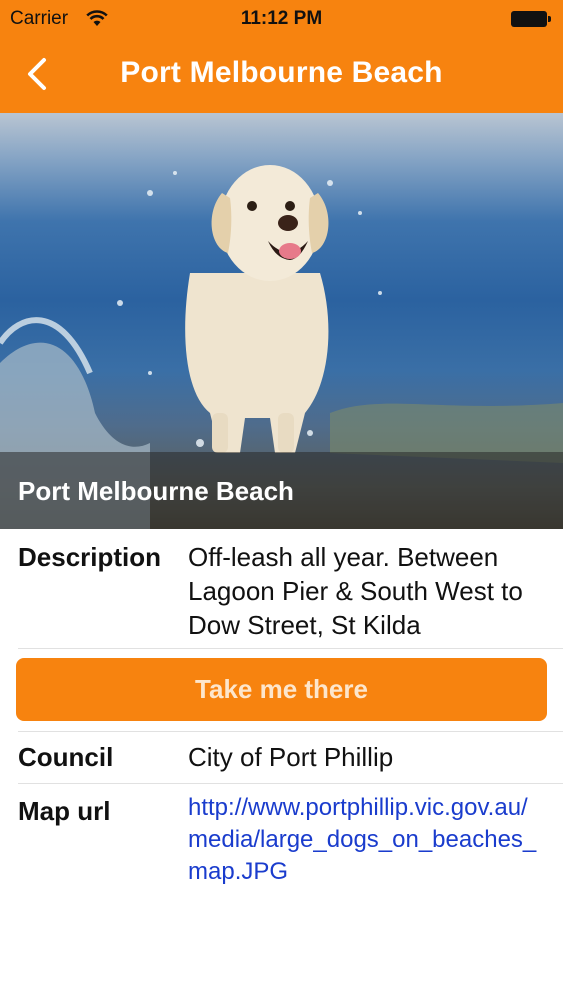 The image size is (563, 1000). What do you see at coordinates (90, 557) in the screenshot?
I see `description-label: Description` at bounding box center [90, 557].